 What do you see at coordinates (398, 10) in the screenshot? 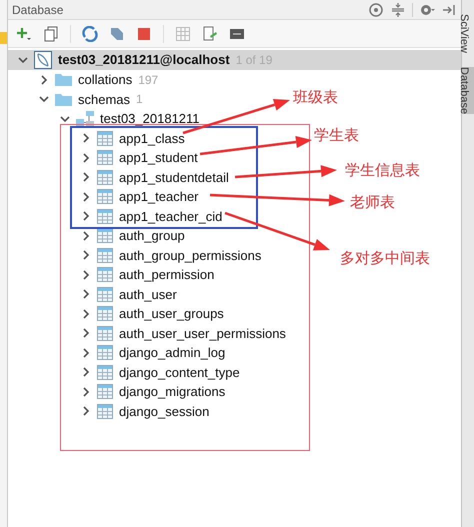
I see `collapse-icon` at bounding box center [398, 10].